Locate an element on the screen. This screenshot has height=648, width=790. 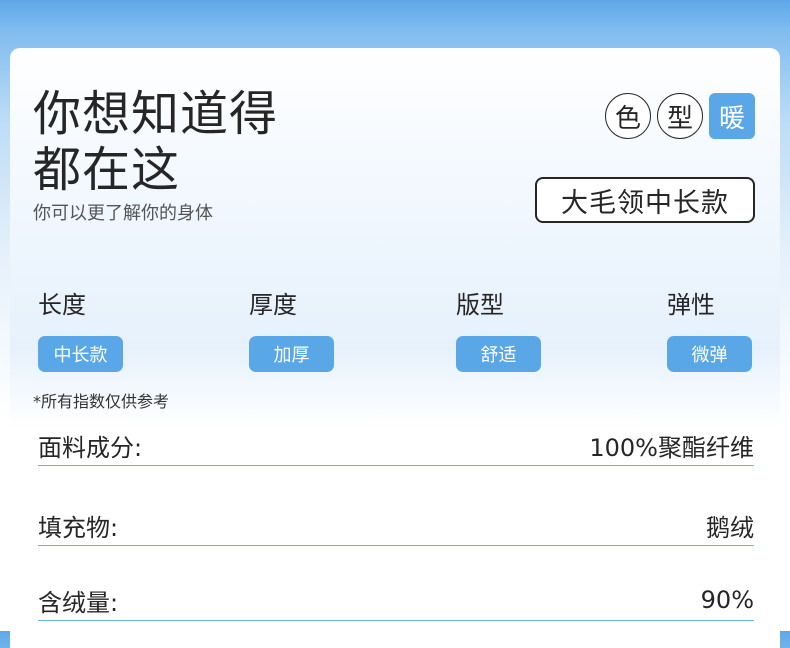
spec-value: 100%聚酯纤维 is located at coordinates (671, 447).